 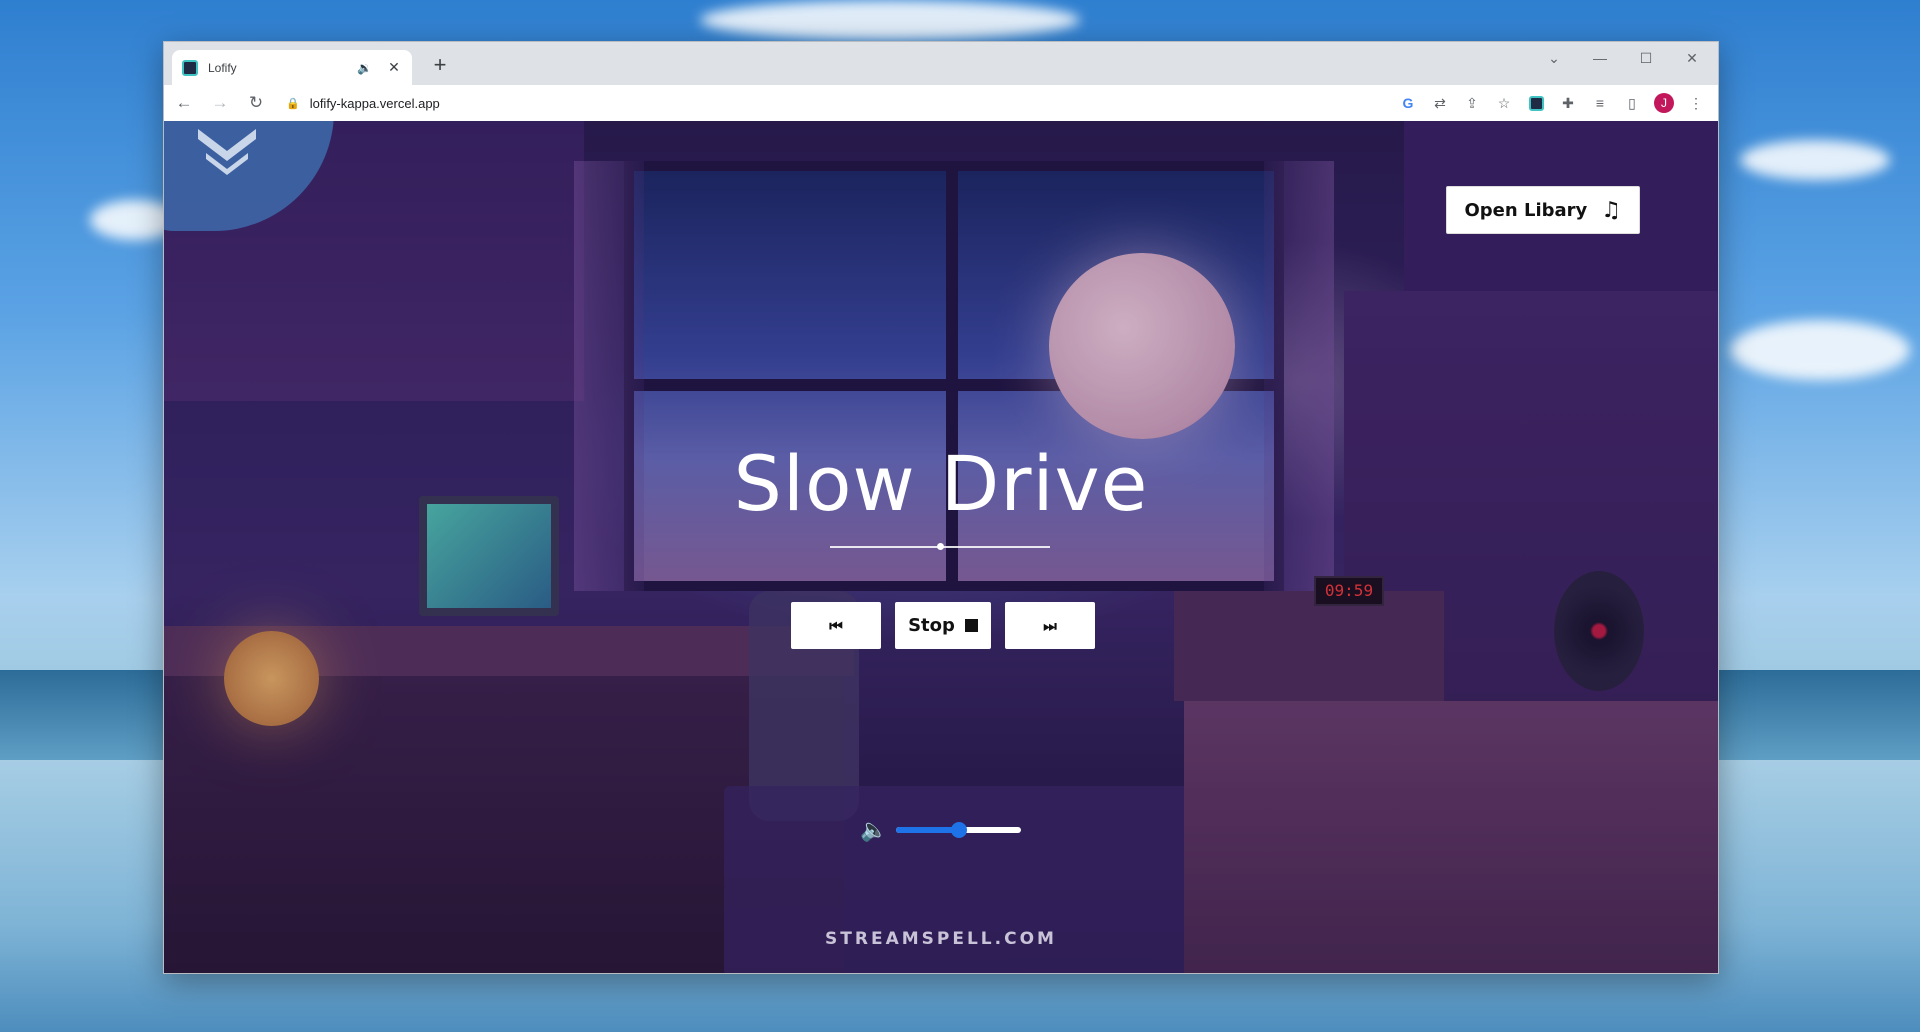 What do you see at coordinates (1692, 58) in the screenshot?
I see `close-window-button: ✕` at bounding box center [1692, 58].